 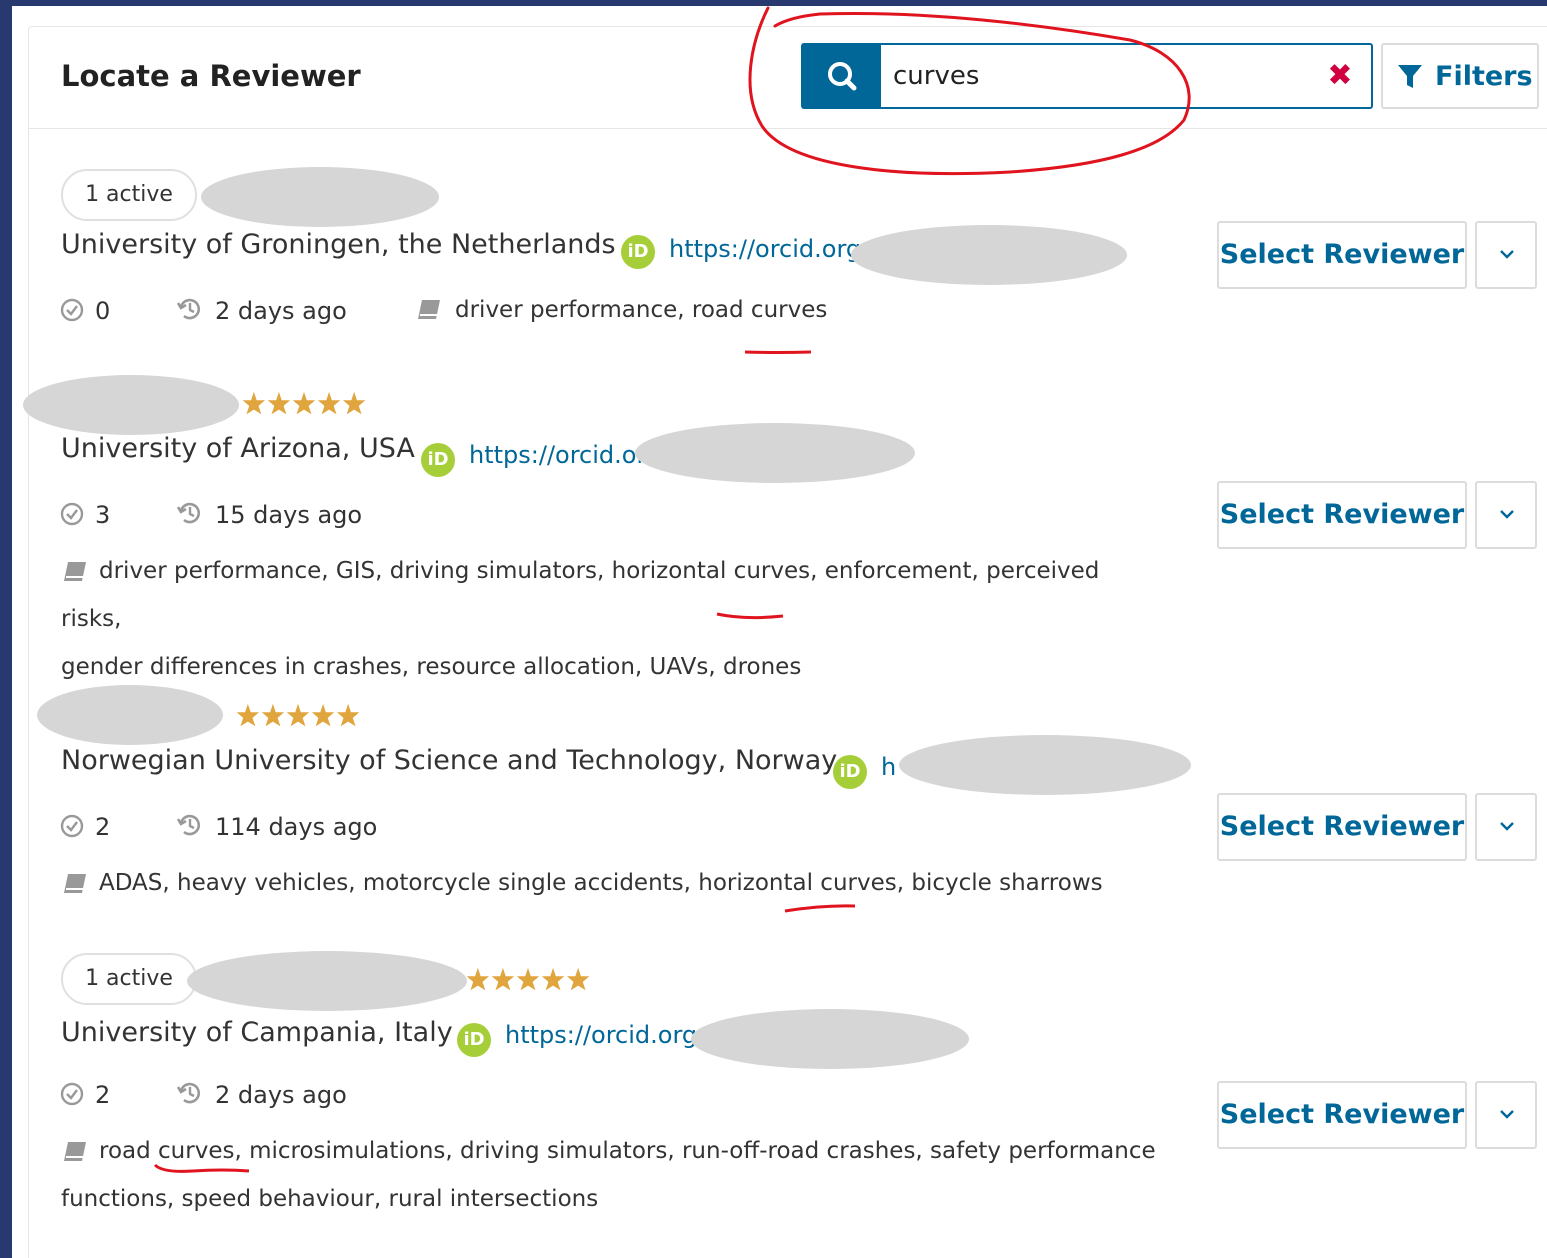 What do you see at coordinates (1410, 76) in the screenshot?
I see `filter-icon` at bounding box center [1410, 76].